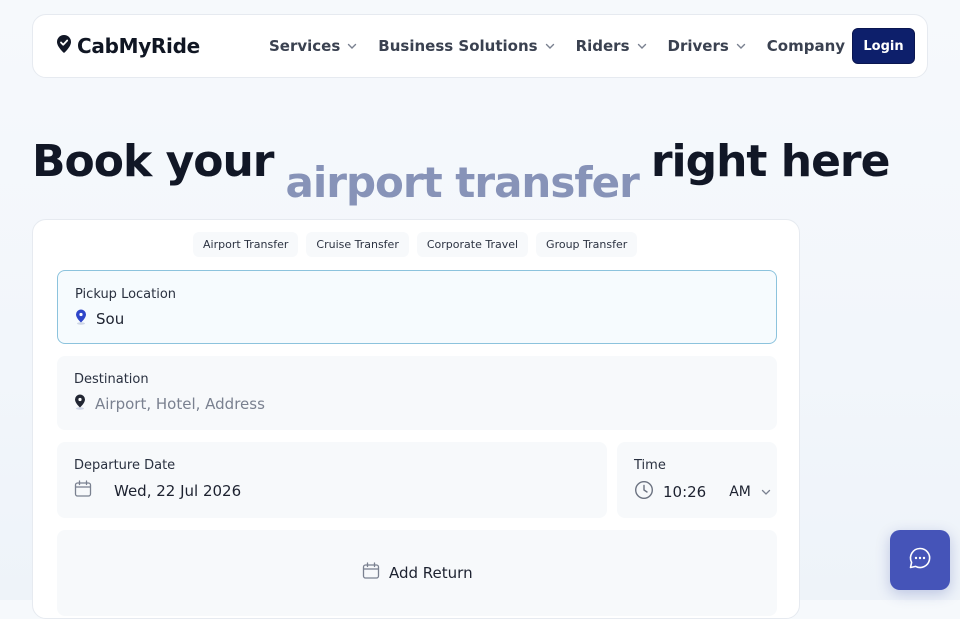 The width and height of the screenshot is (960, 619). I want to click on tab-airport-transfer: Airport Transfer, so click(246, 244).